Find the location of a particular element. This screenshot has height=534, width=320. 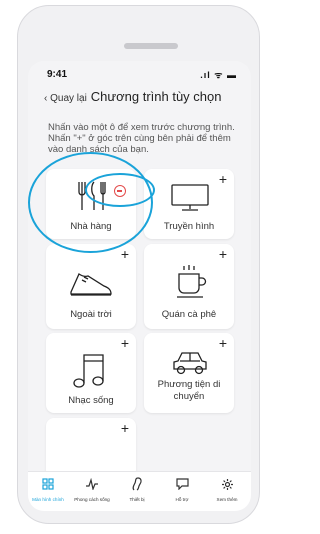

page-title: Chương trình tùy chọn is located at coordinates (156, 96).